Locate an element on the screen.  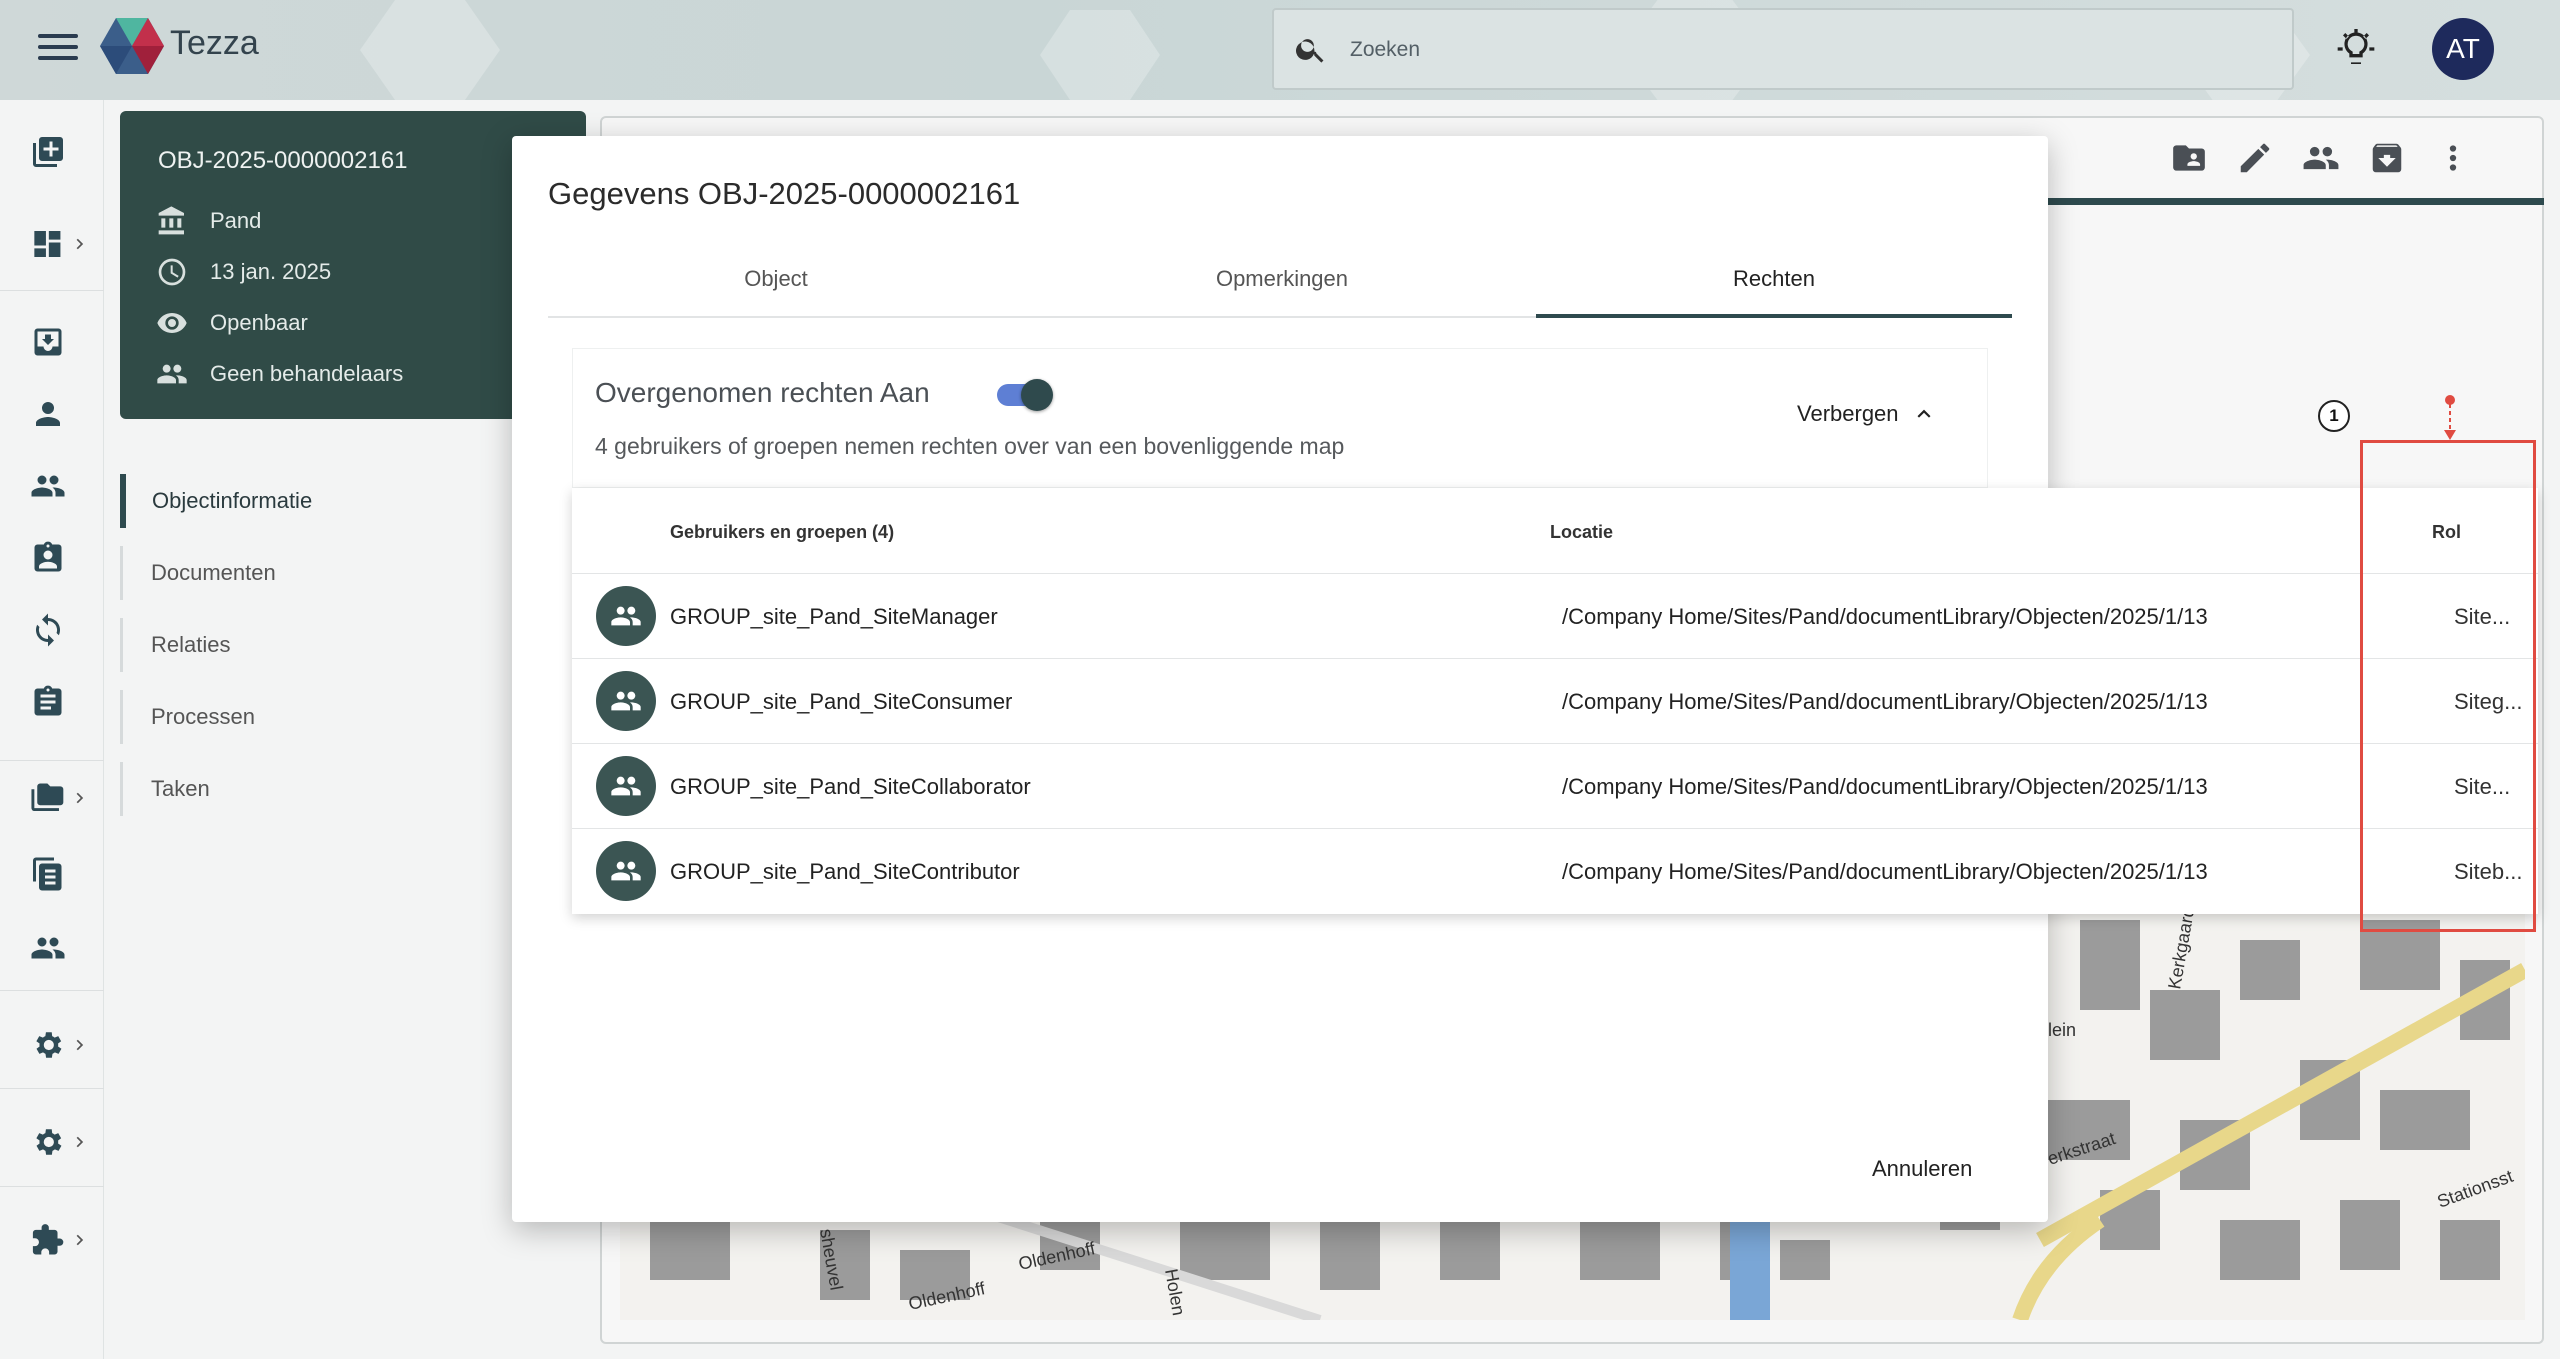
tezza-logo is located at coordinates (132, 46).